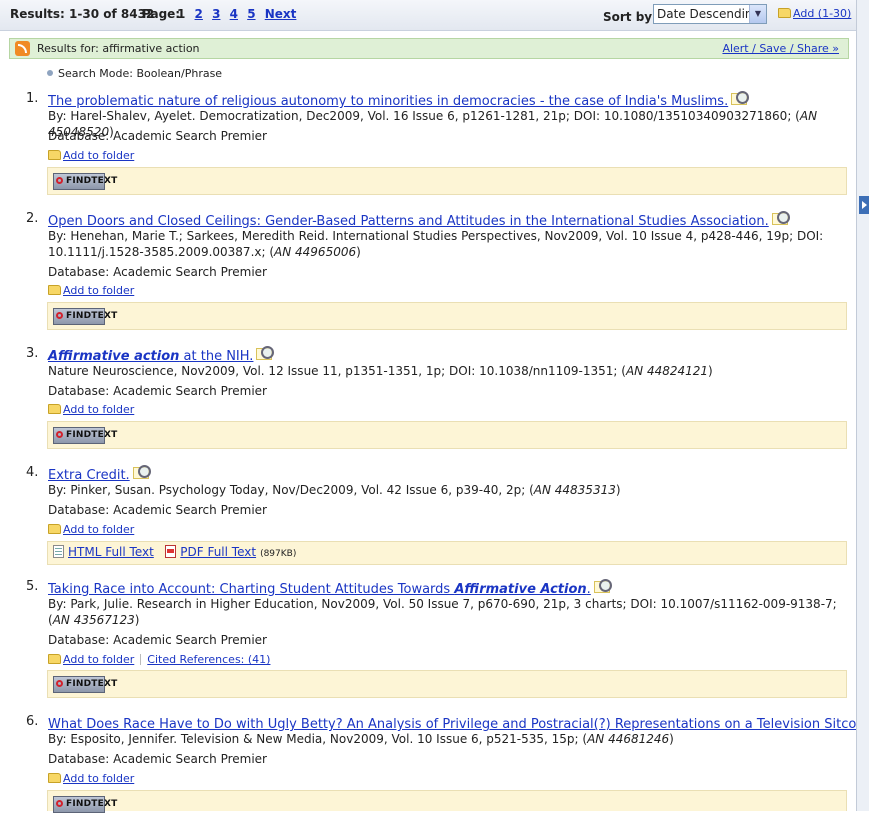  Describe the element at coordinates (208, 659) in the screenshot. I see `cited-references-link: Cited References: (41)` at that location.